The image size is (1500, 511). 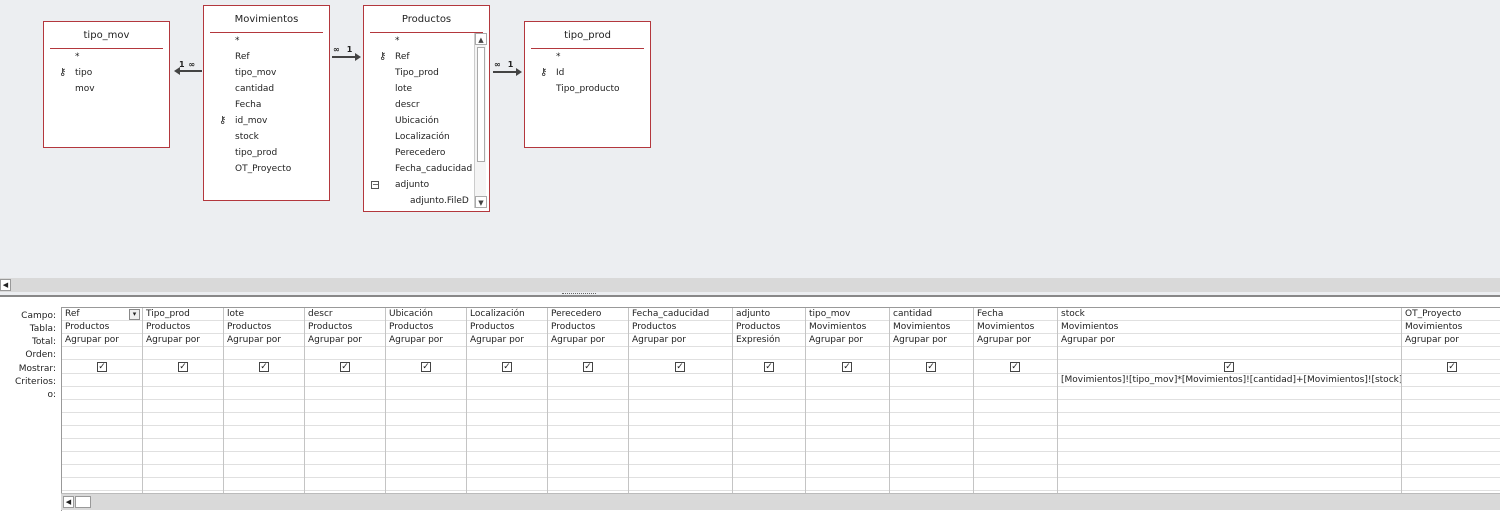 I want to click on field-item: Fecha_caducidad, so click(x=426, y=169).